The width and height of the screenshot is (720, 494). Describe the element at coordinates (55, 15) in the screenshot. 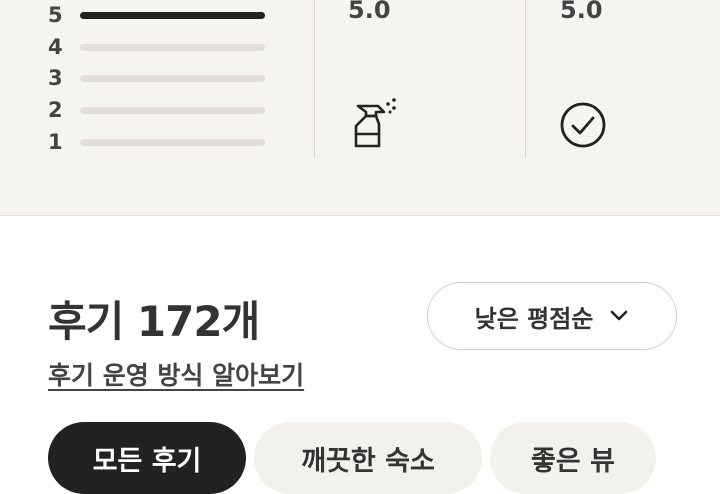

I see `rating-label: 5` at that location.